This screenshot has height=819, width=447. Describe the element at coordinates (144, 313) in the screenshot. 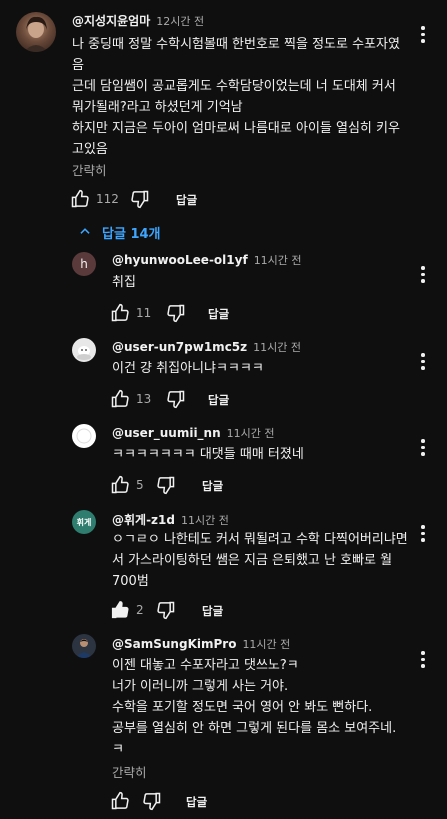

I see `like-count: 11` at that location.